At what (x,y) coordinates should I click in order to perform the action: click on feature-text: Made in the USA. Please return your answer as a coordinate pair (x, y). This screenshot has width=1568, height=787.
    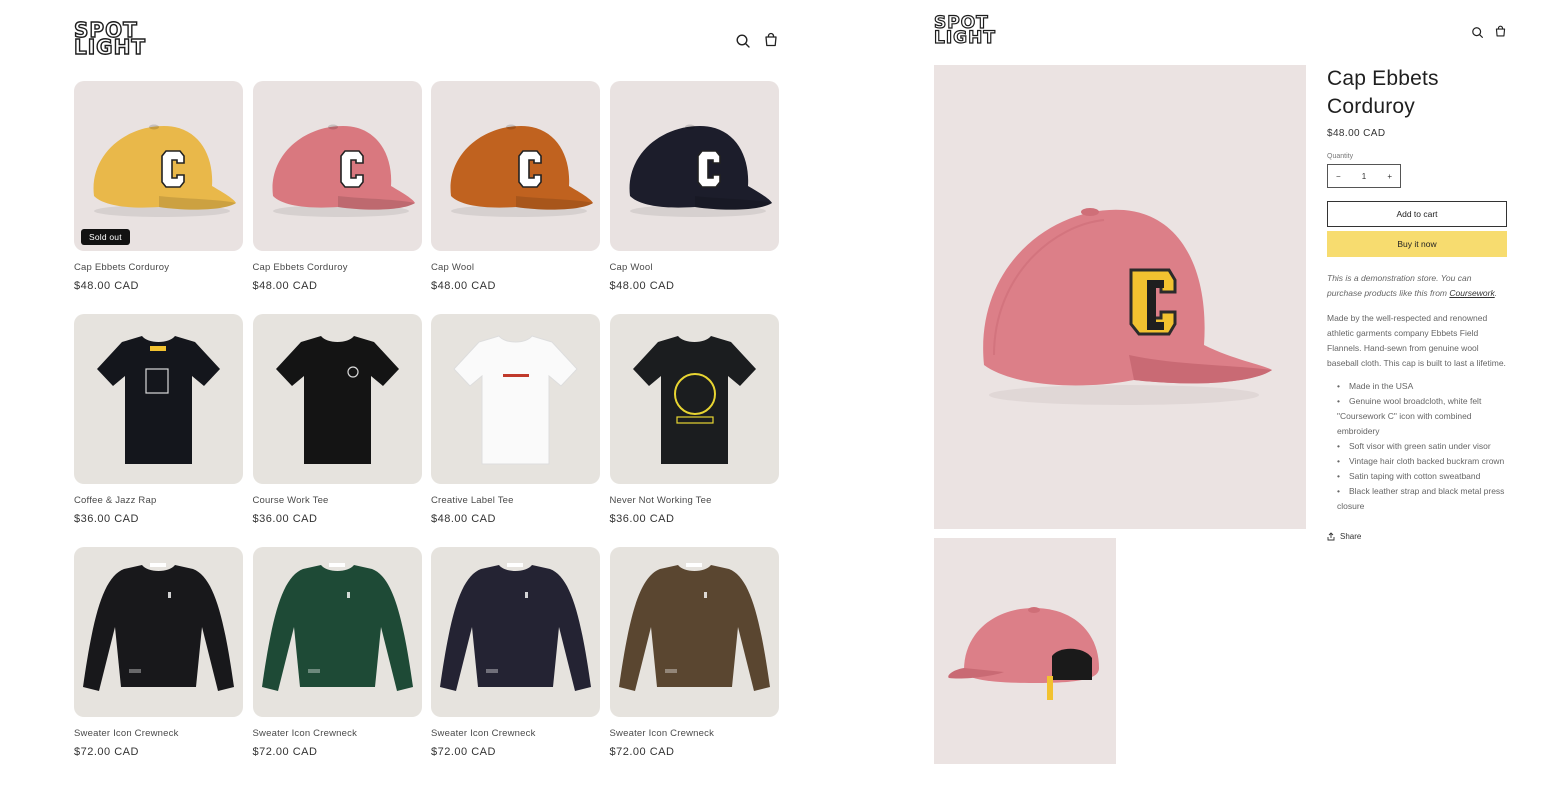
    Looking at the image, I should click on (1381, 386).